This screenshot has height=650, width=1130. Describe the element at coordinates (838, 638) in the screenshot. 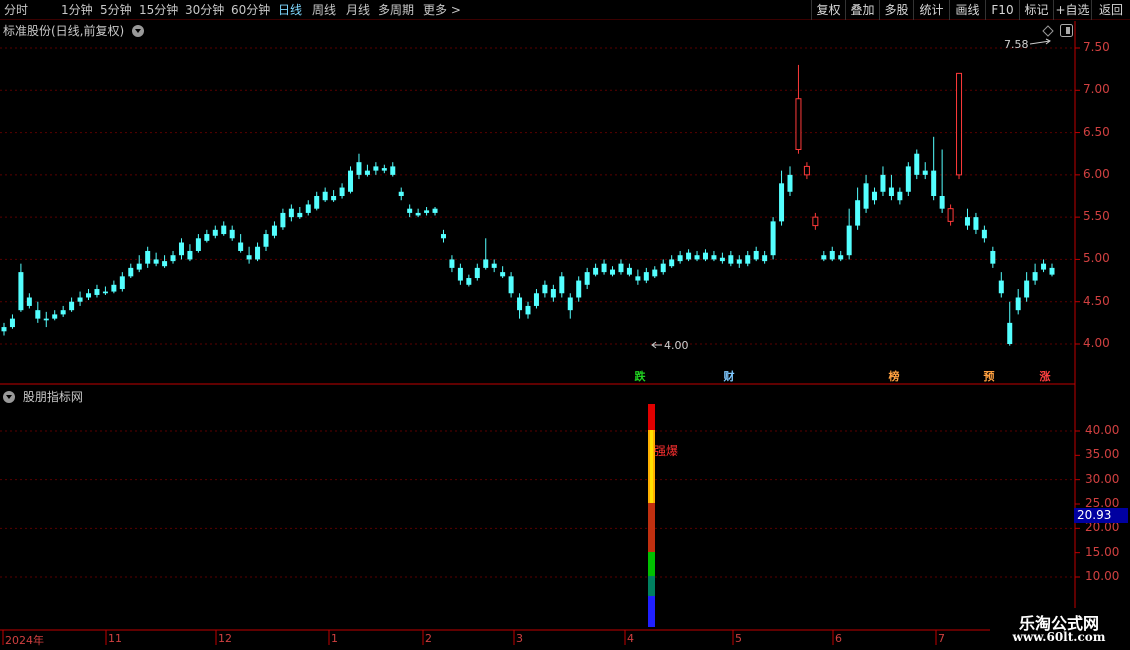

I see `date-tick-label: 6` at that location.